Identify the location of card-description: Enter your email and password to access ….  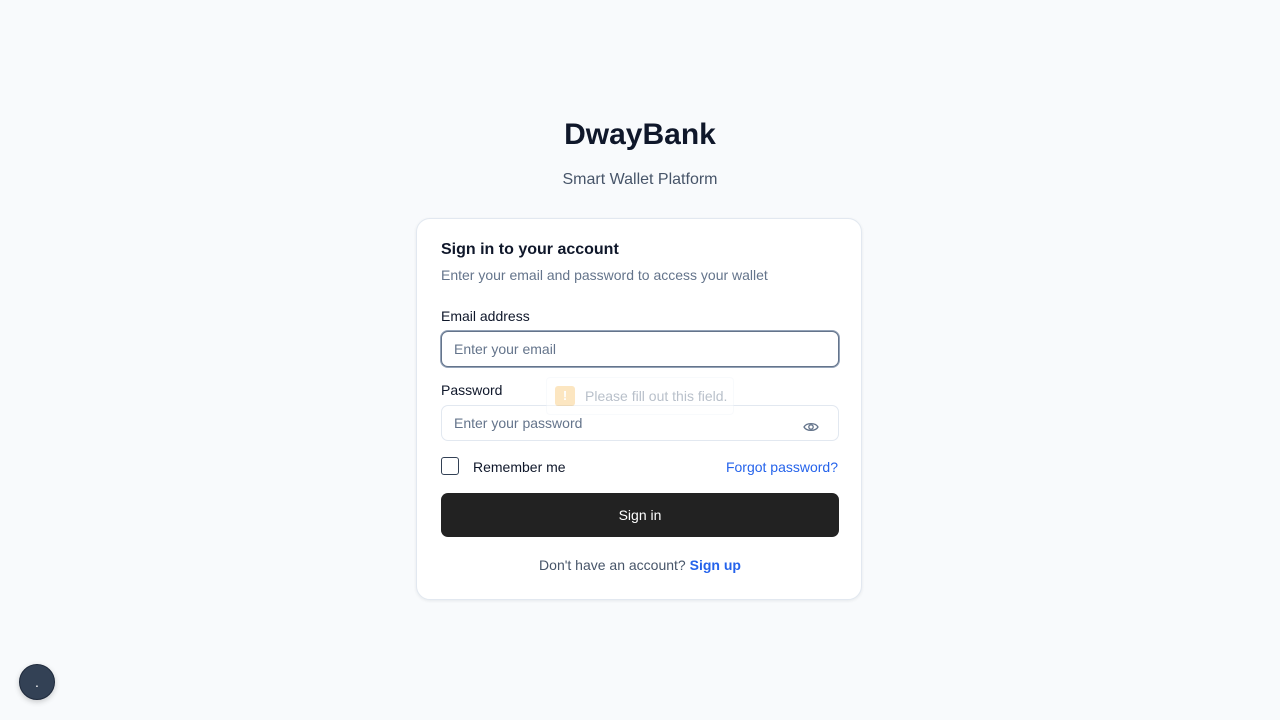
(604, 275).